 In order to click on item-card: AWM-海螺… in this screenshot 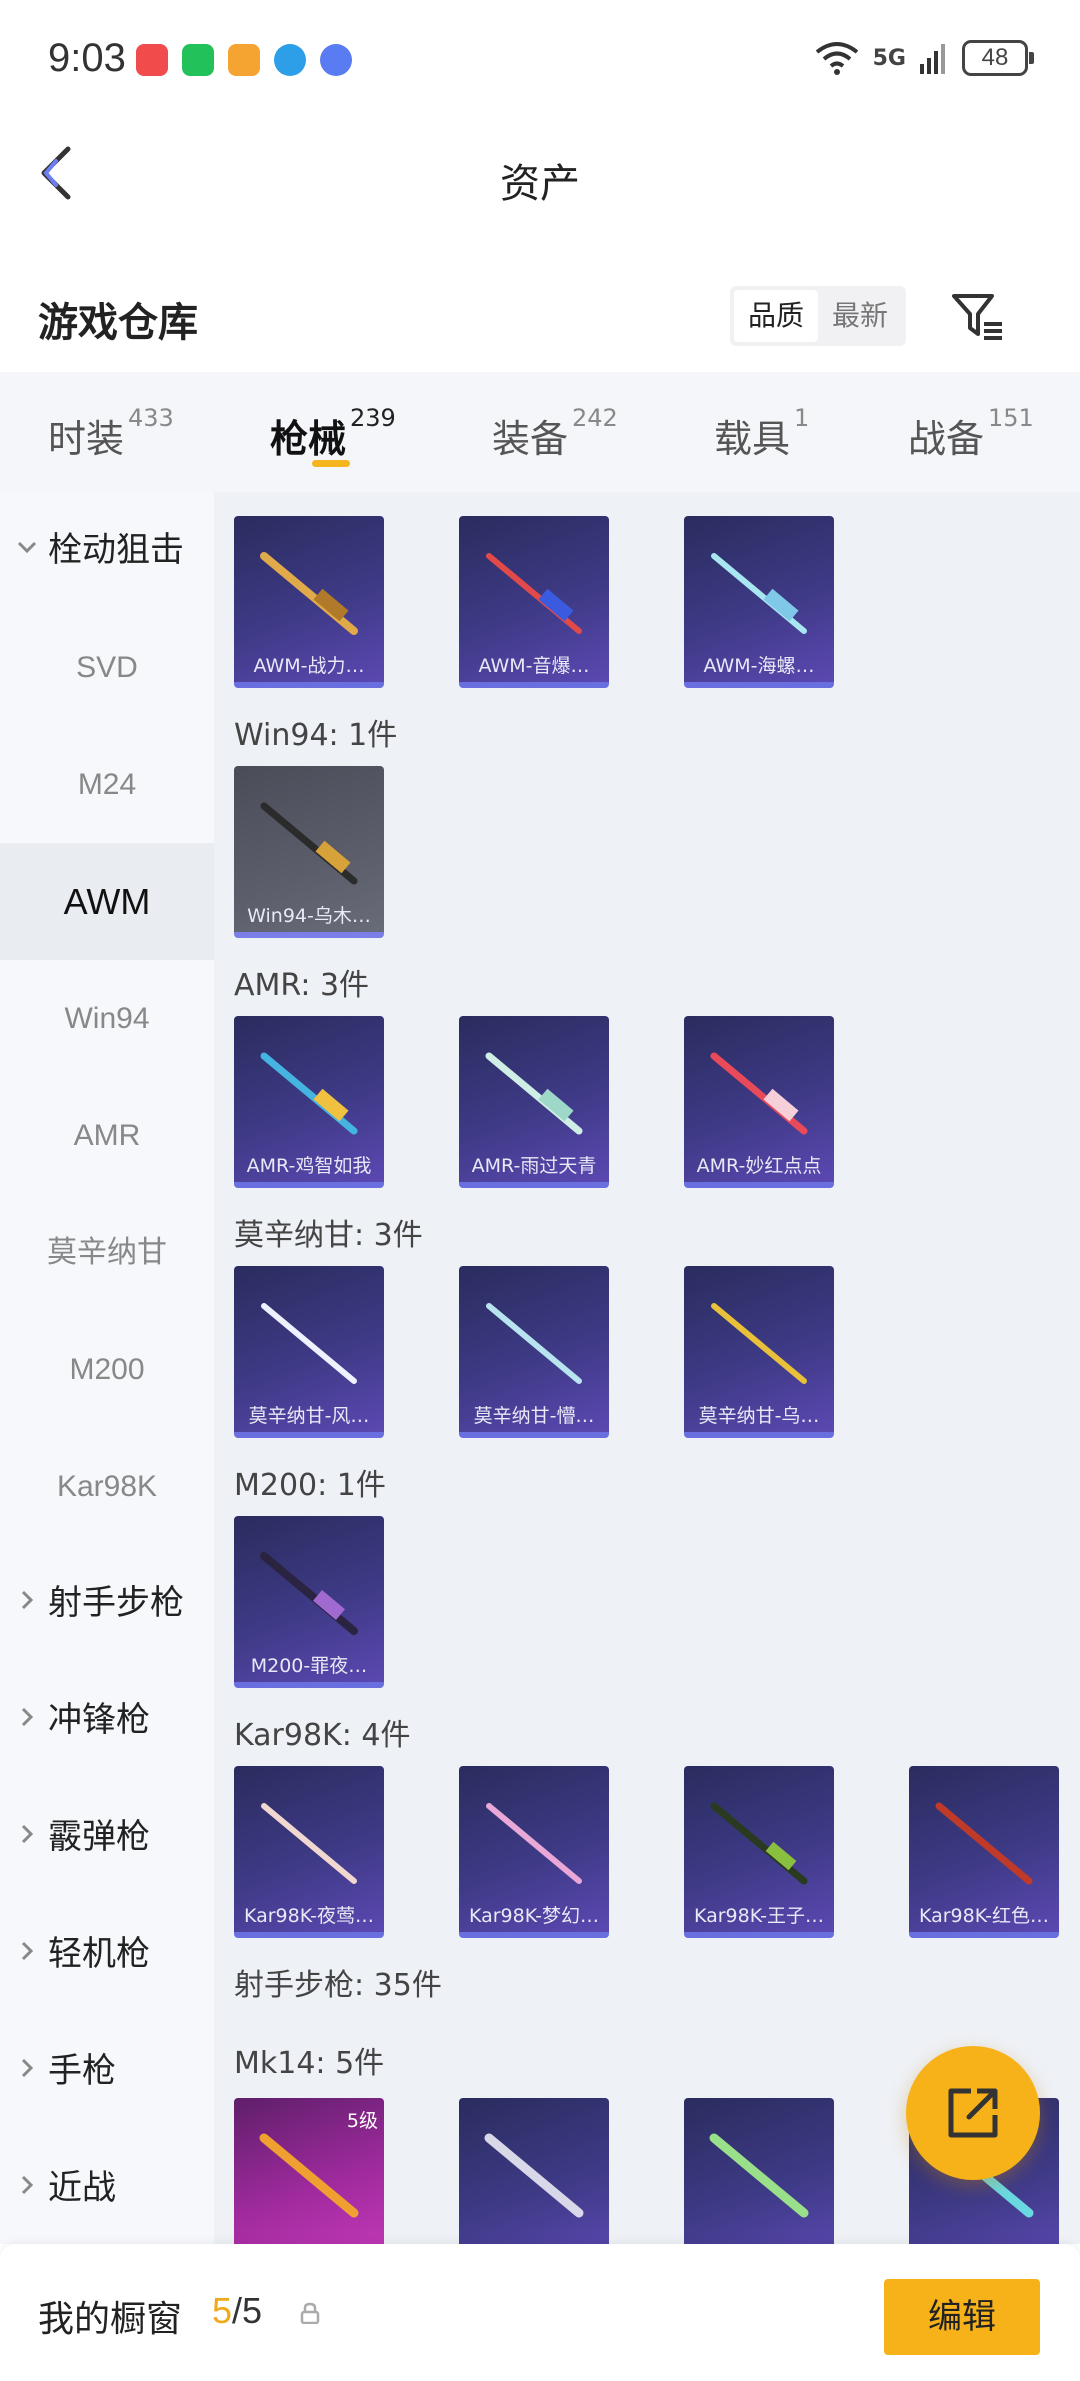, I will do `click(759, 602)`.